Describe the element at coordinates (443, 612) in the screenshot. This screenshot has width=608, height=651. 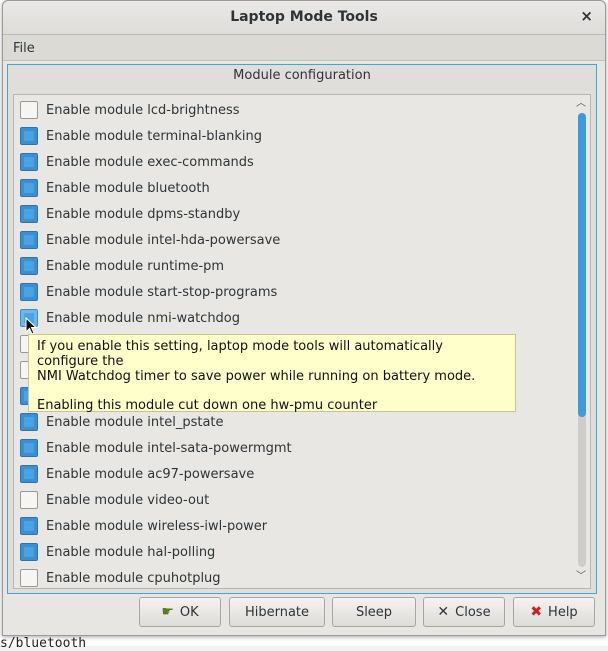
I see `close-icon: ✕` at that location.